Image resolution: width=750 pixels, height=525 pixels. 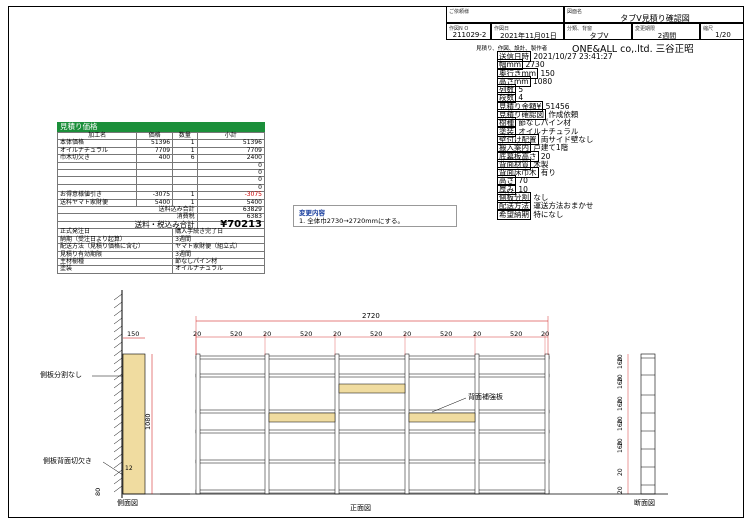 I want to click on side-view-label: 側面図, so click(x=127, y=502).